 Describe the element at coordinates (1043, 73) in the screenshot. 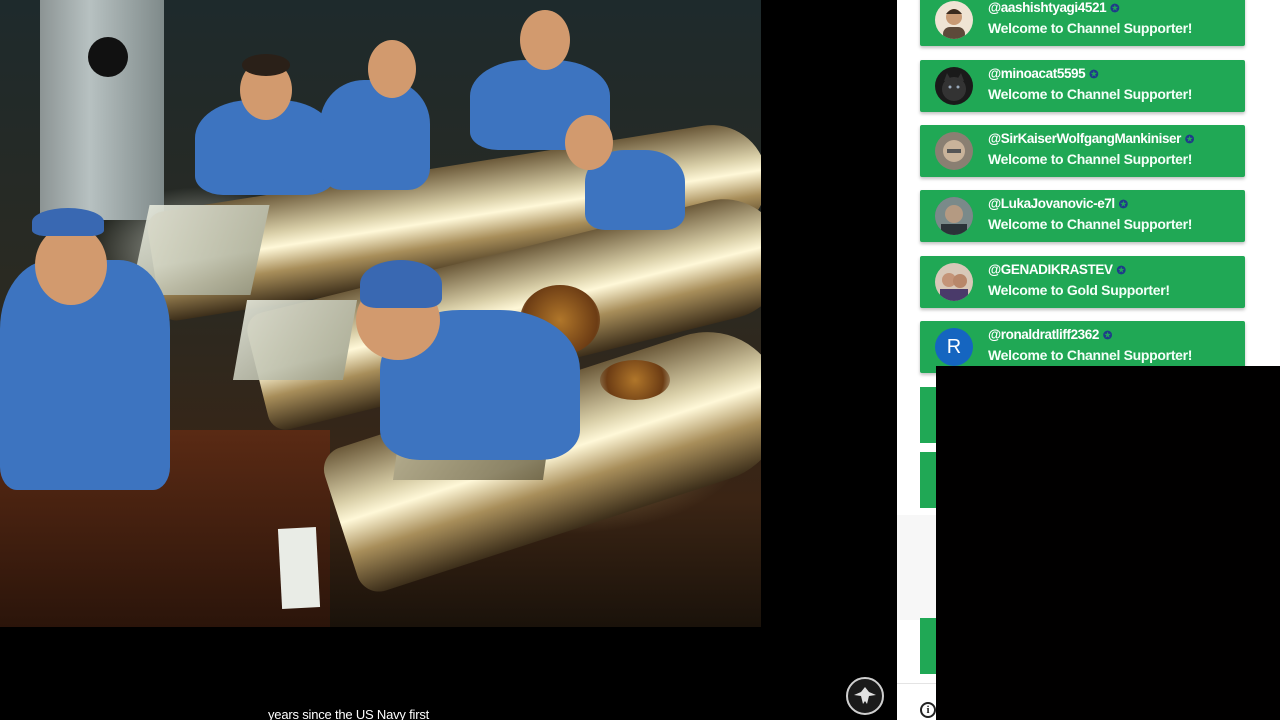

I see `chat-username: @minoacat5595 ✪` at that location.